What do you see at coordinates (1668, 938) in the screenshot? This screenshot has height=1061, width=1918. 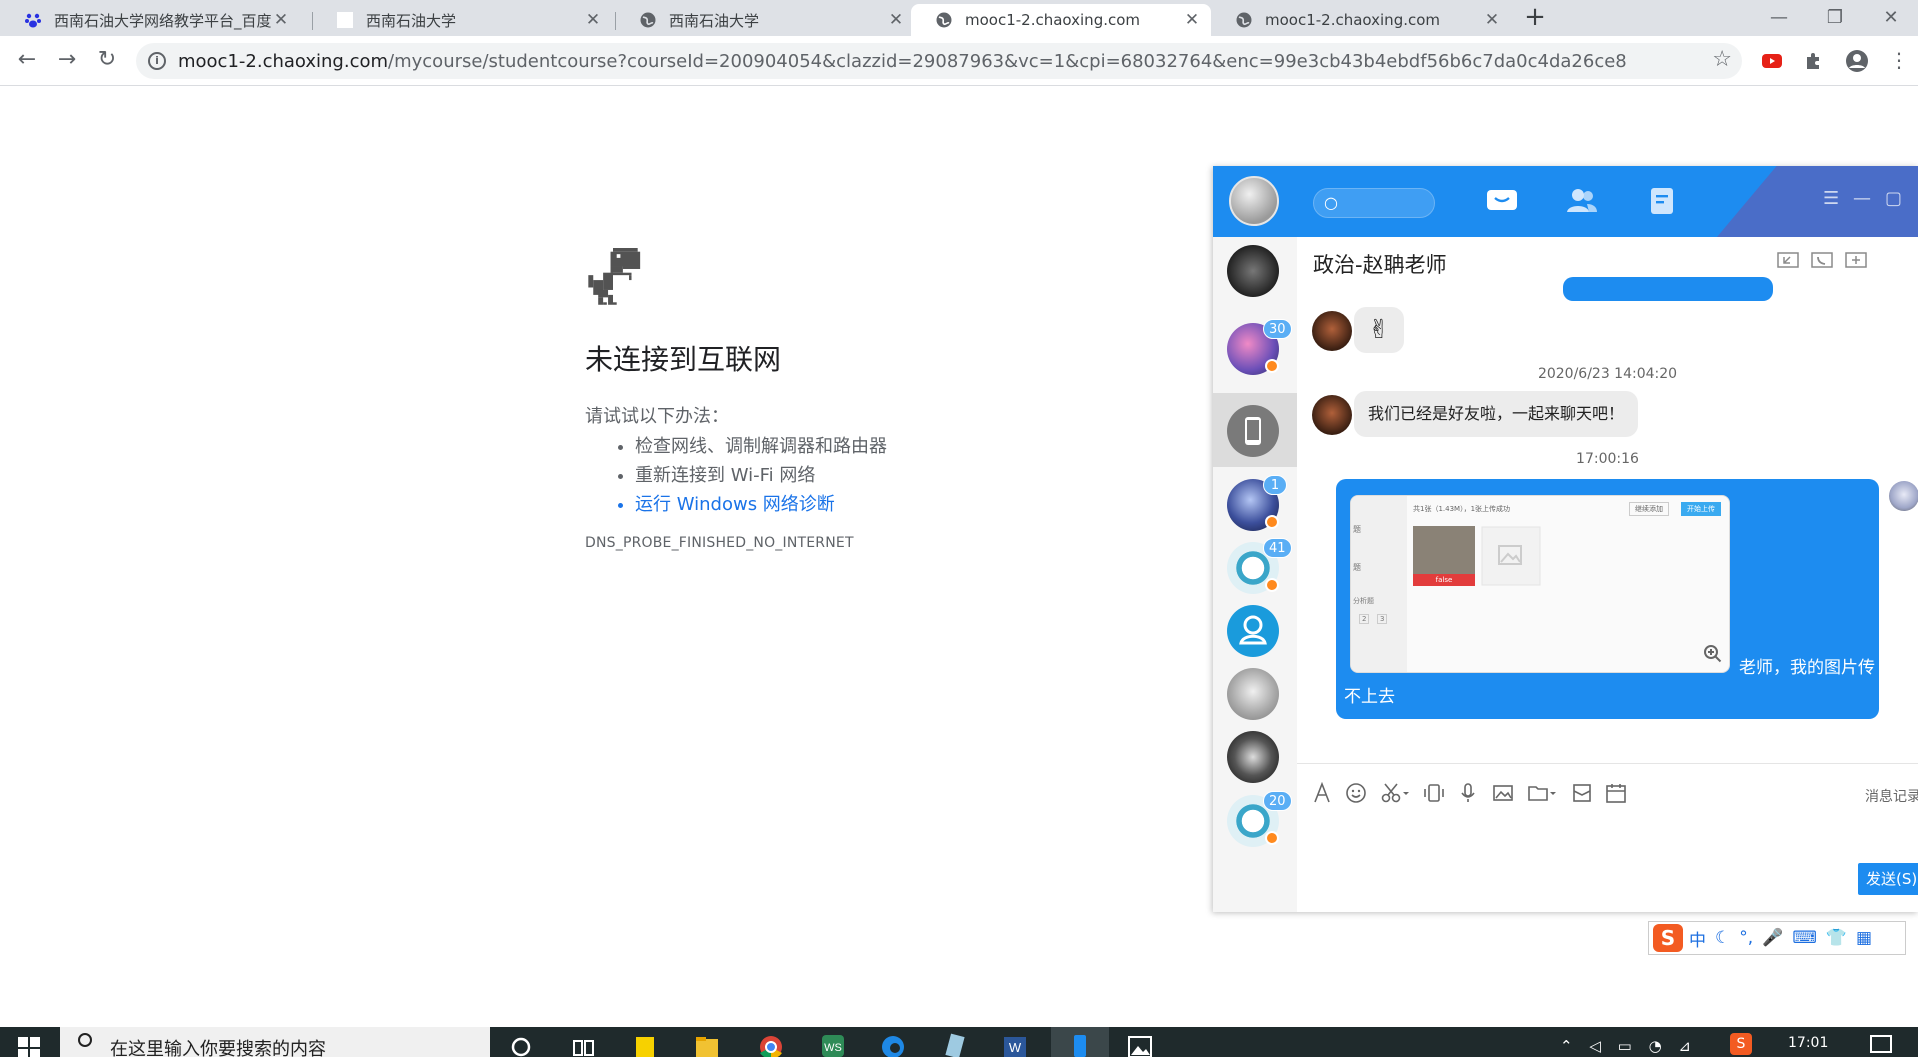 I see `sogou-logo-icon: S` at bounding box center [1668, 938].